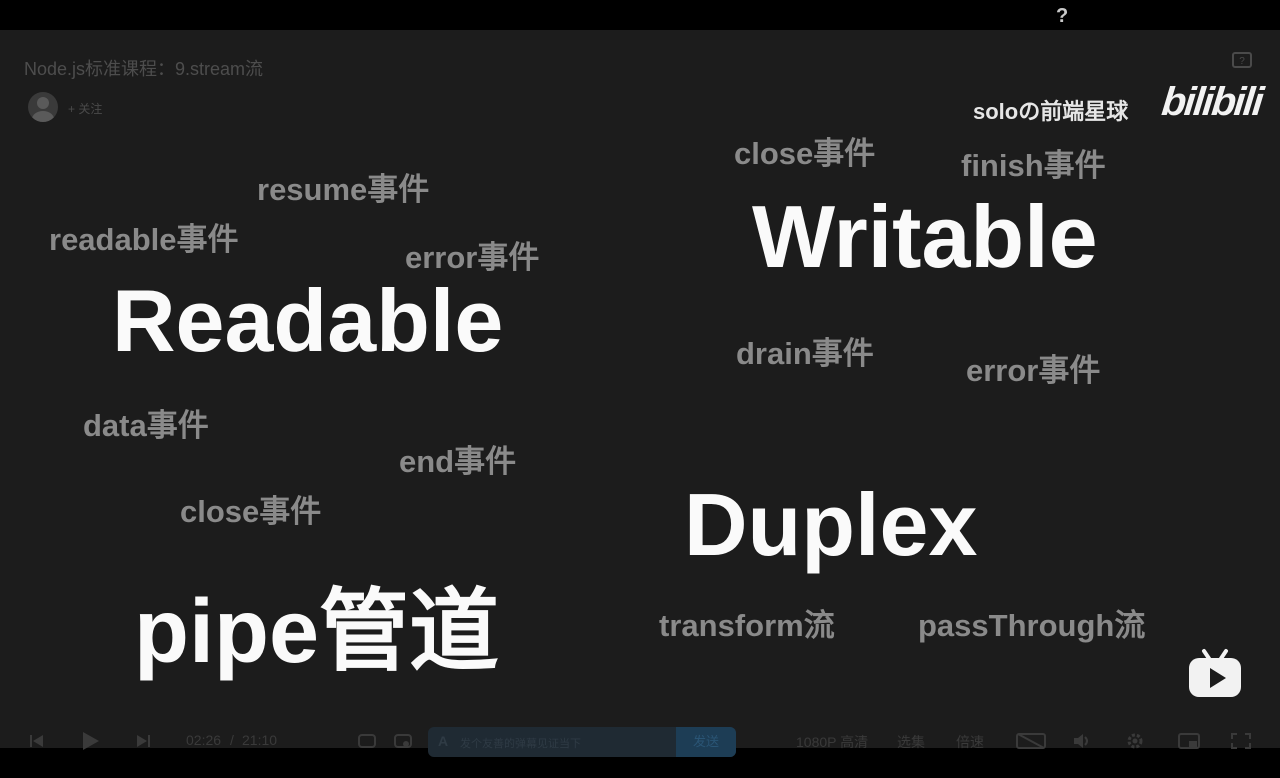 Image resolution: width=1280 pixels, height=778 pixels. I want to click on event-error-writable: error事件, so click(1033, 370).